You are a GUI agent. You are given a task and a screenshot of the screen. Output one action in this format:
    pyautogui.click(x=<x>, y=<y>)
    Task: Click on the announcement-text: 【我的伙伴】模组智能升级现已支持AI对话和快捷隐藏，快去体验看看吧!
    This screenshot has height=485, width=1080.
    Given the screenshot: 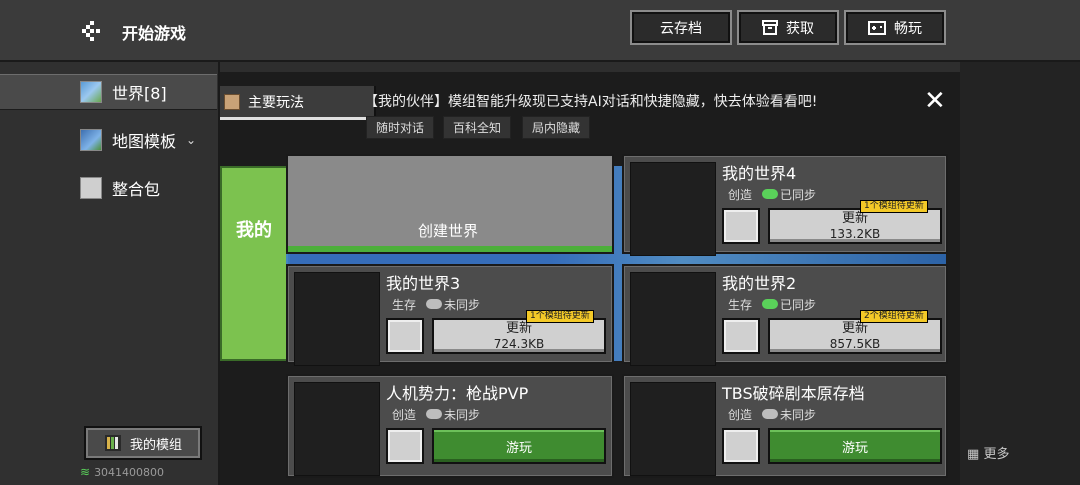 What is the action you would take?
    pyautogui.click(x=591, y=102)
    